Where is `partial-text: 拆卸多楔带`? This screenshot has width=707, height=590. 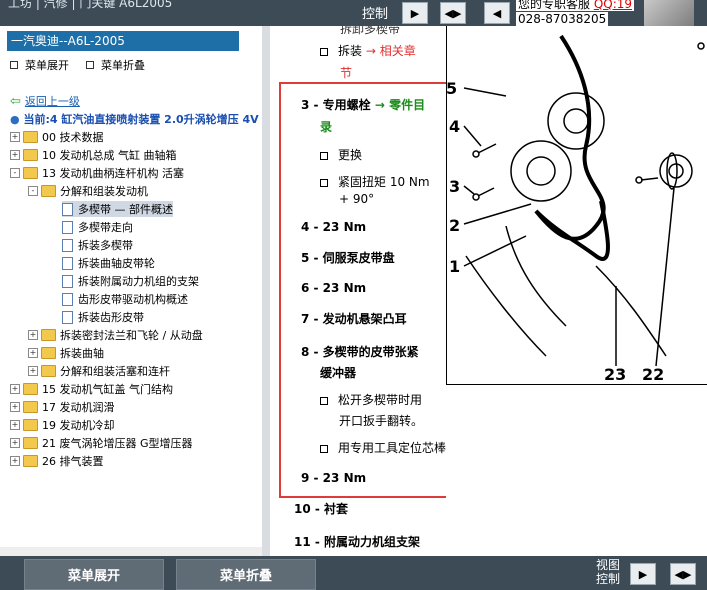
partial-text: 拆卸多楔带 is located at coordinates (370, 31).